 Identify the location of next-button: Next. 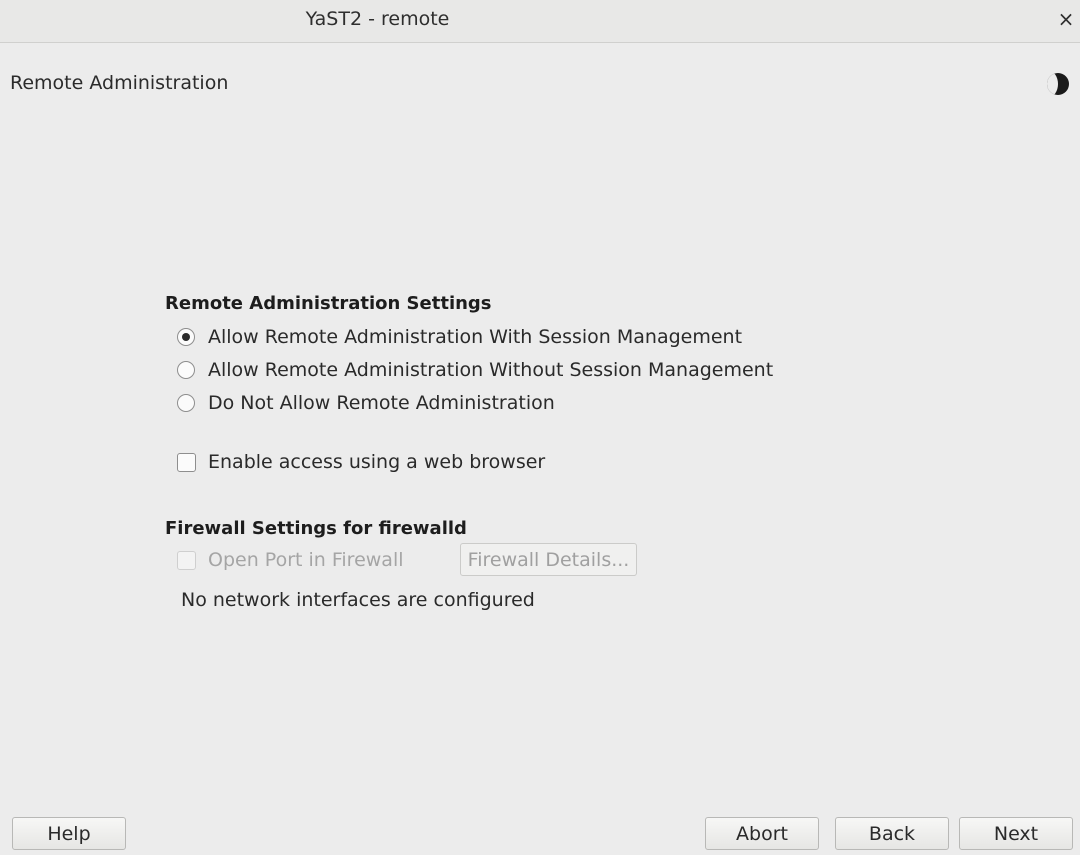
(1016, 833).